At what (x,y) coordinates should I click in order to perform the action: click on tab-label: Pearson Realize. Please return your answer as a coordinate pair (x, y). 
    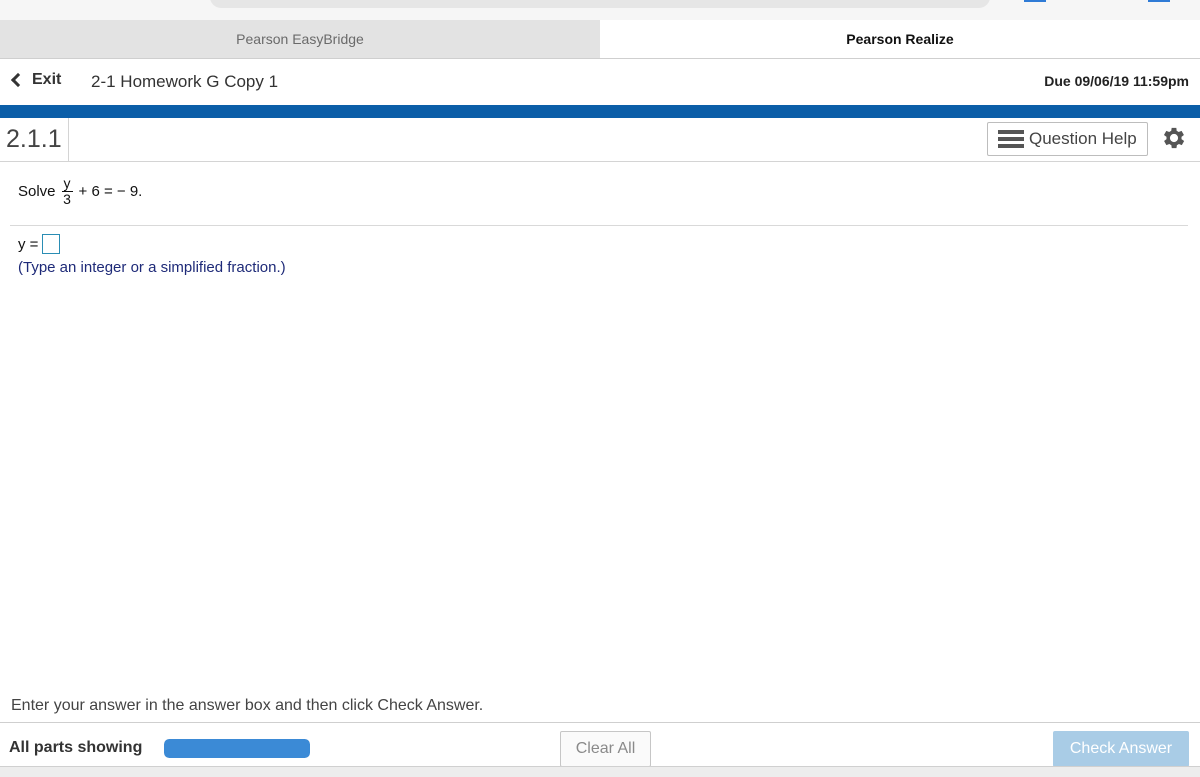
    Looking at the image, I should click on (900, 39).